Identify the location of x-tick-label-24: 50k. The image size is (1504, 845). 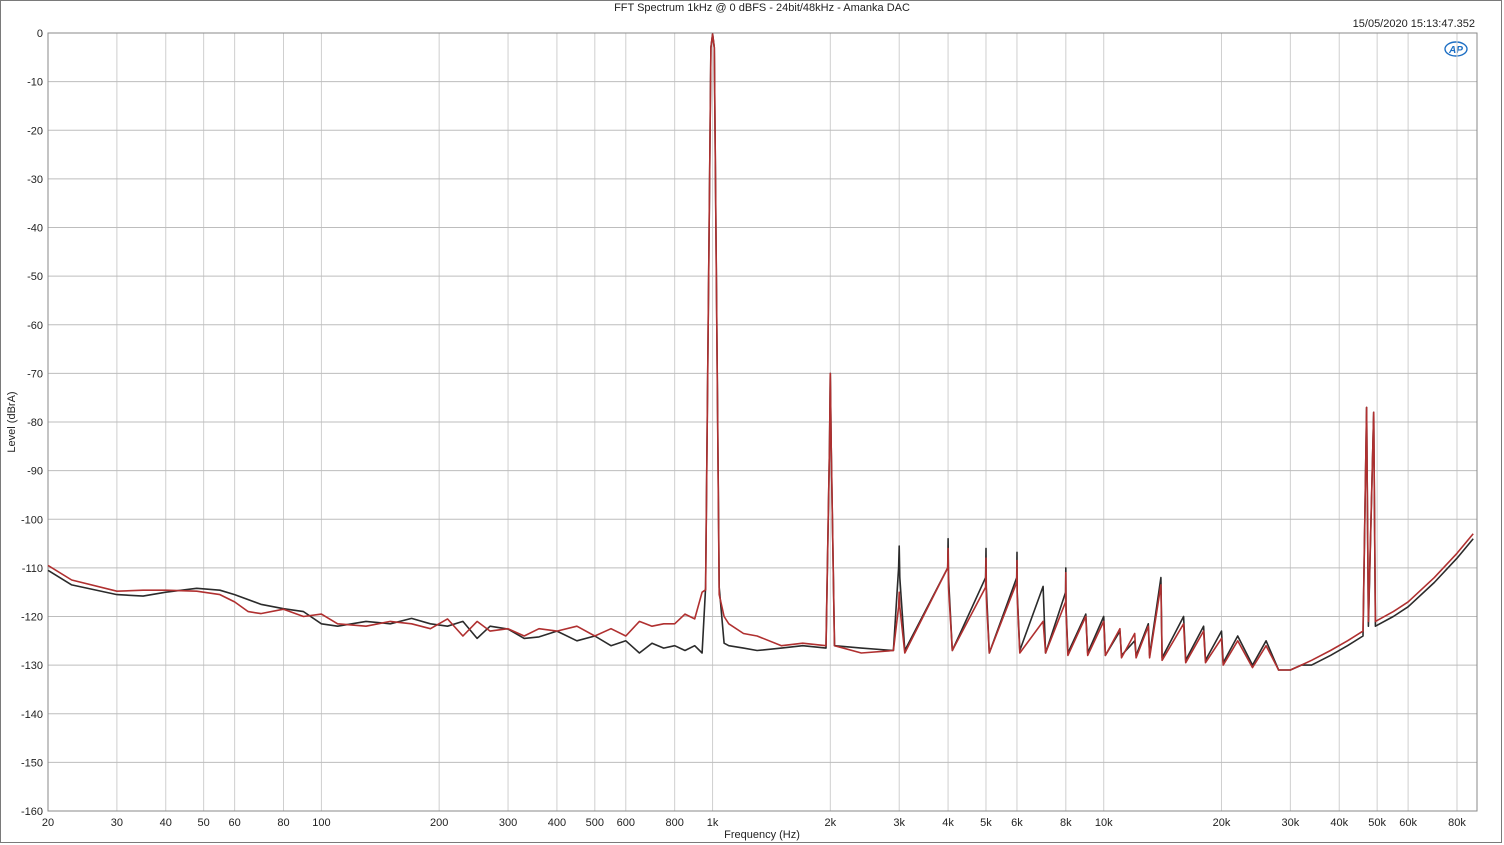
(1377, 823).